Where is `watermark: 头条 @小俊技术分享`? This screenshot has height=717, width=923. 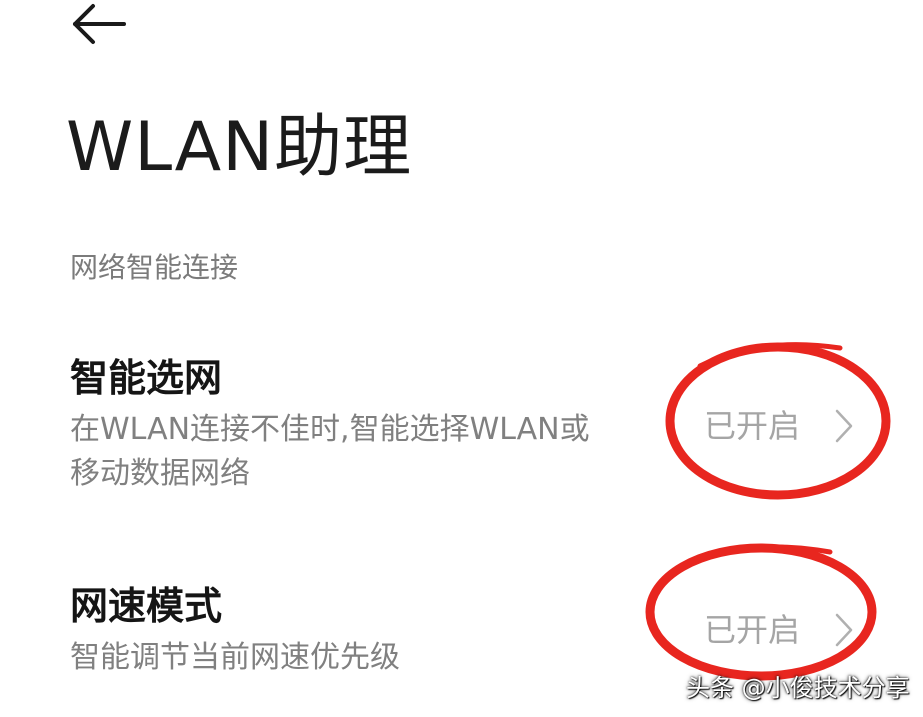 watermark: 头条 @小俊技术分享 is located at coordinates (798, 688).